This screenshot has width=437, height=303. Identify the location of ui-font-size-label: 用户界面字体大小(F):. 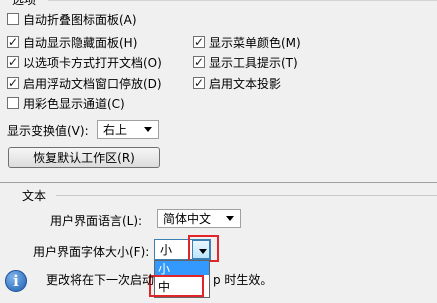
(91, 252).